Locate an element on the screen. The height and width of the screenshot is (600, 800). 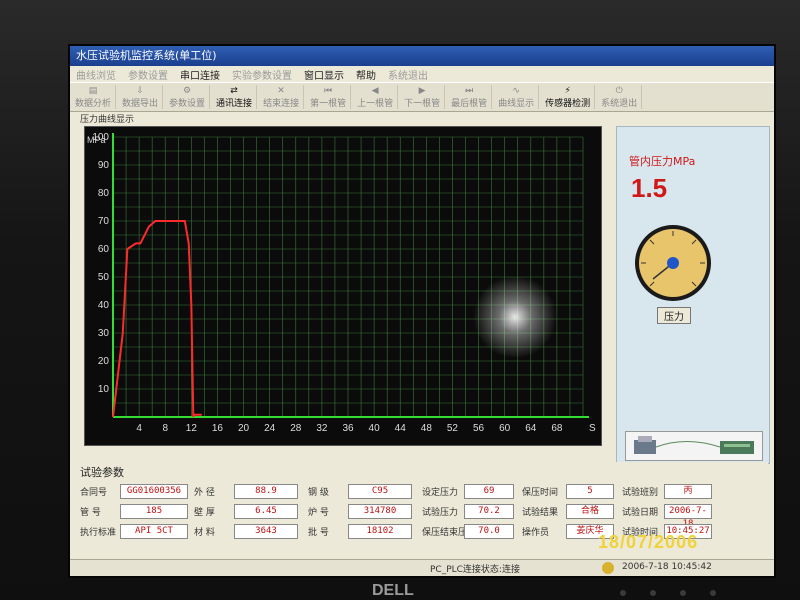
y-tick-label: 10 is located at coordinates (104, 389).